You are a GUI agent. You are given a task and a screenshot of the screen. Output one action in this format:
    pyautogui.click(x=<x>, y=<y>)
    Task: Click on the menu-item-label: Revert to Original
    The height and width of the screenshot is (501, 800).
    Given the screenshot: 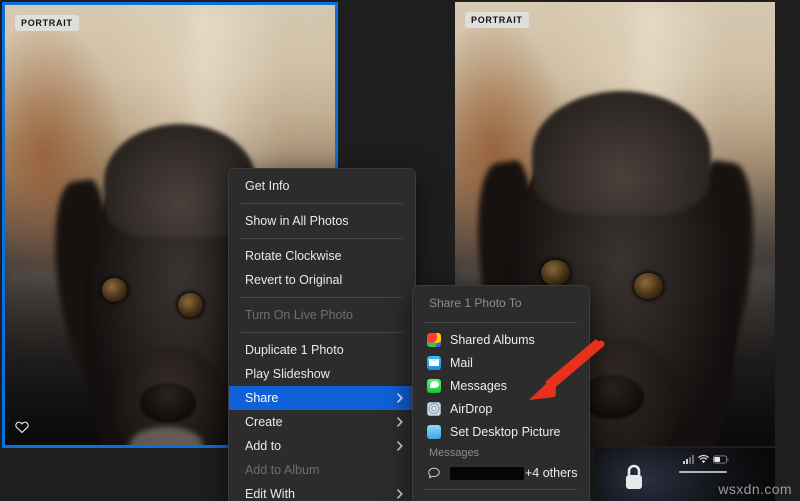 What is the action you would take?
    pyautogui.click(x=294, y=280)
    